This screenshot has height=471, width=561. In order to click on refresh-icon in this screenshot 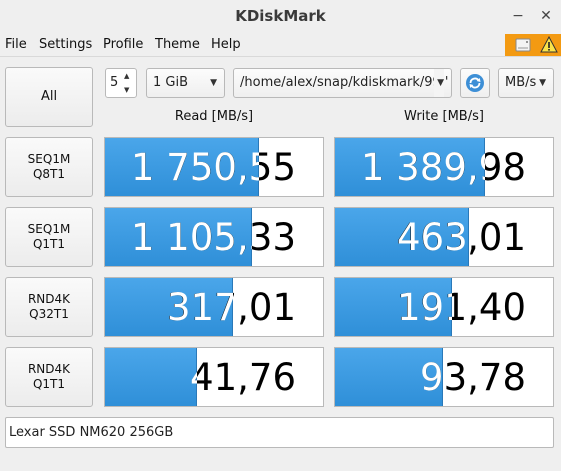, I will do `click(475, 83)`.